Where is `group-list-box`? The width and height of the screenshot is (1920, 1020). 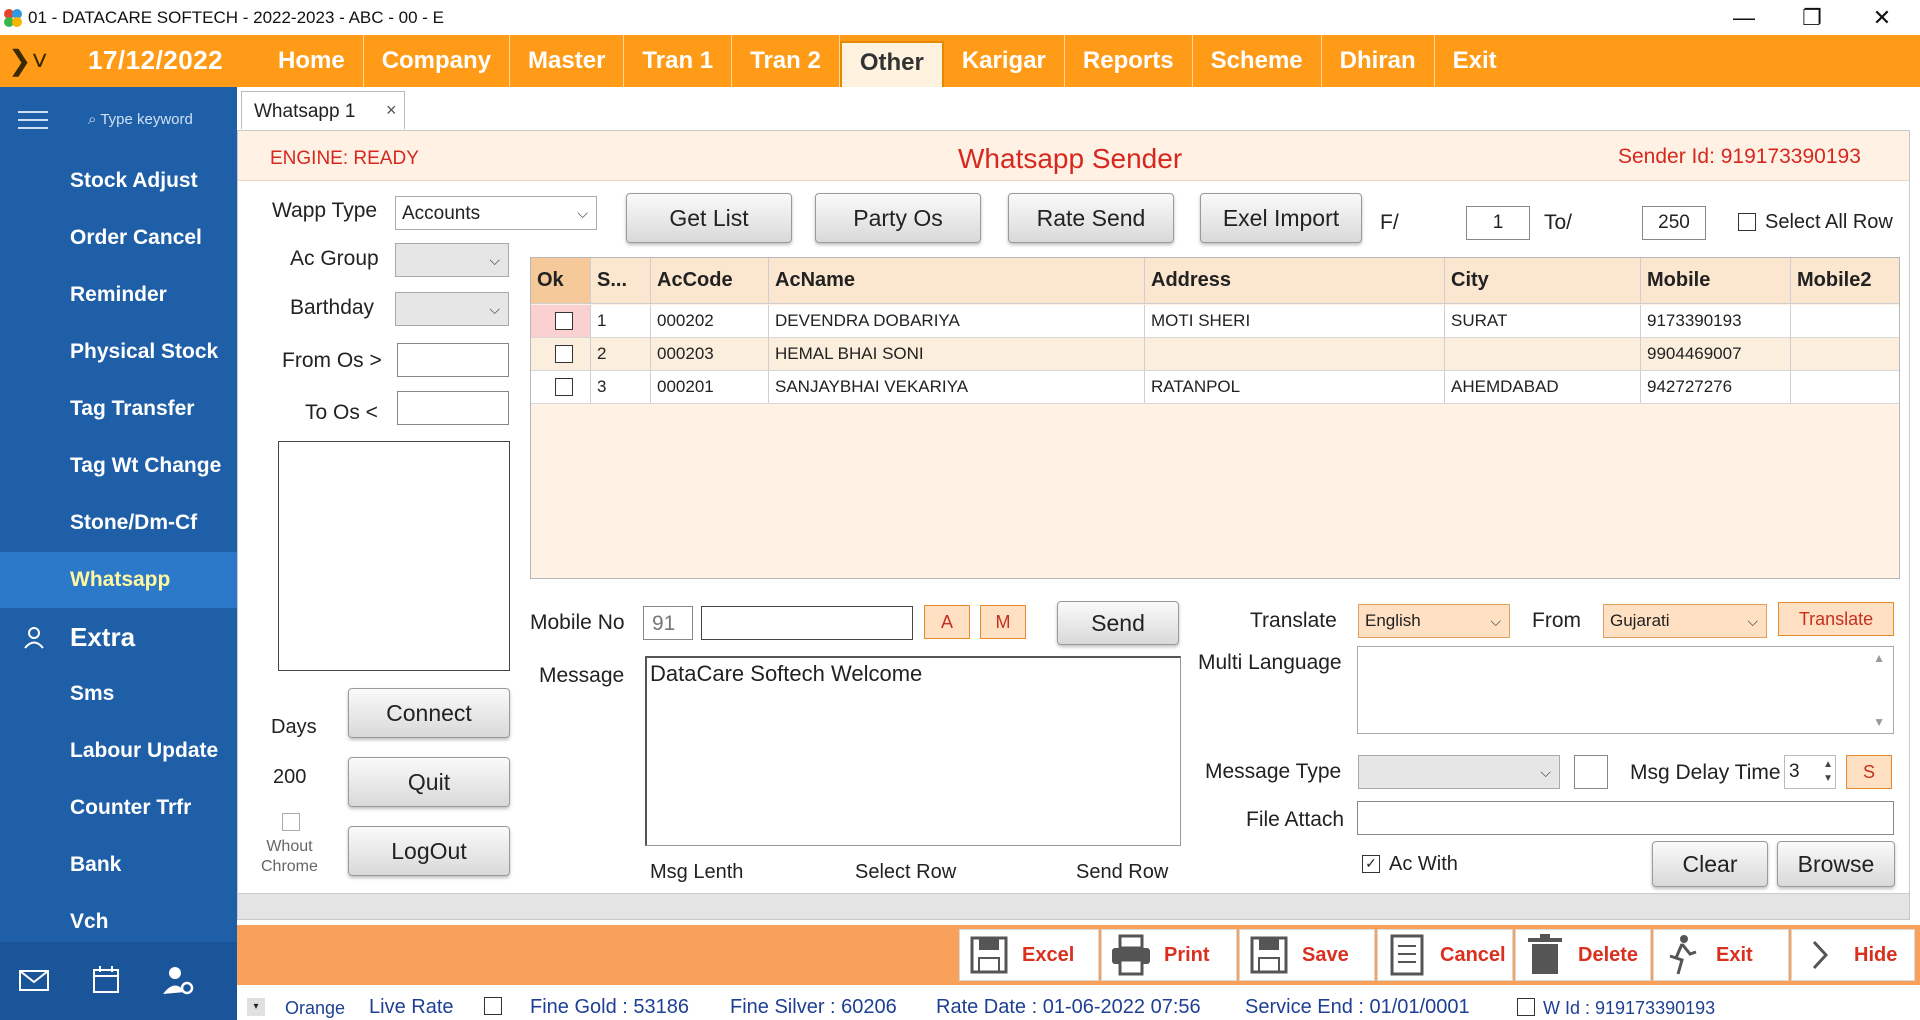
group-list-box is located at coordinates (394, 556).